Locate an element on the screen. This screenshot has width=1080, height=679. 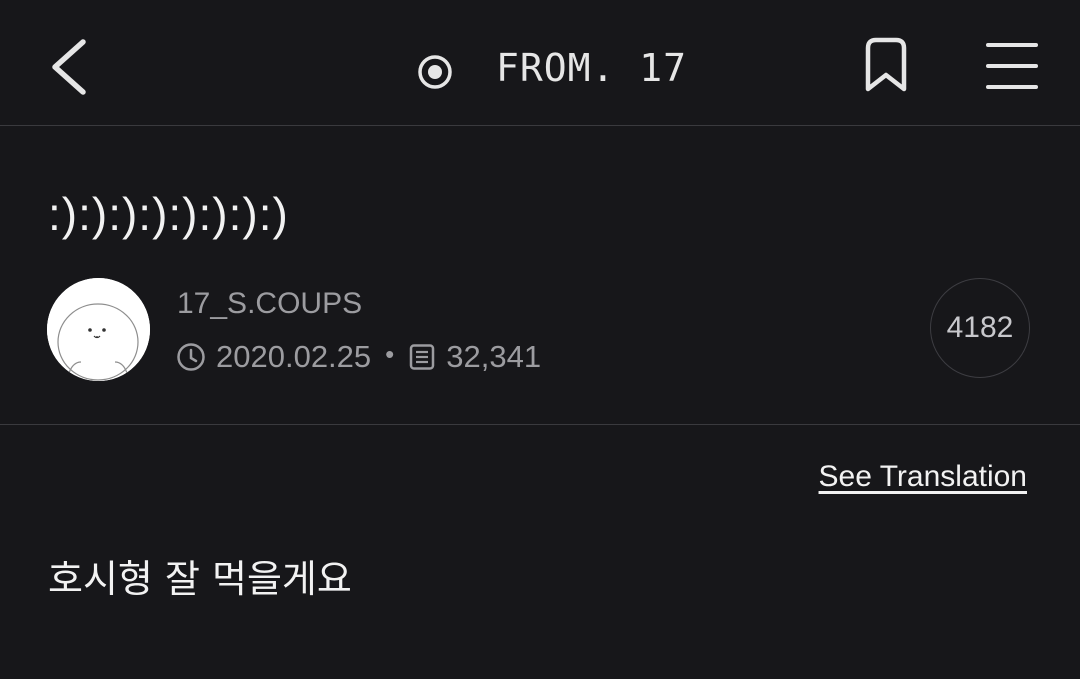
back-button is located at coordinates (70, 65).